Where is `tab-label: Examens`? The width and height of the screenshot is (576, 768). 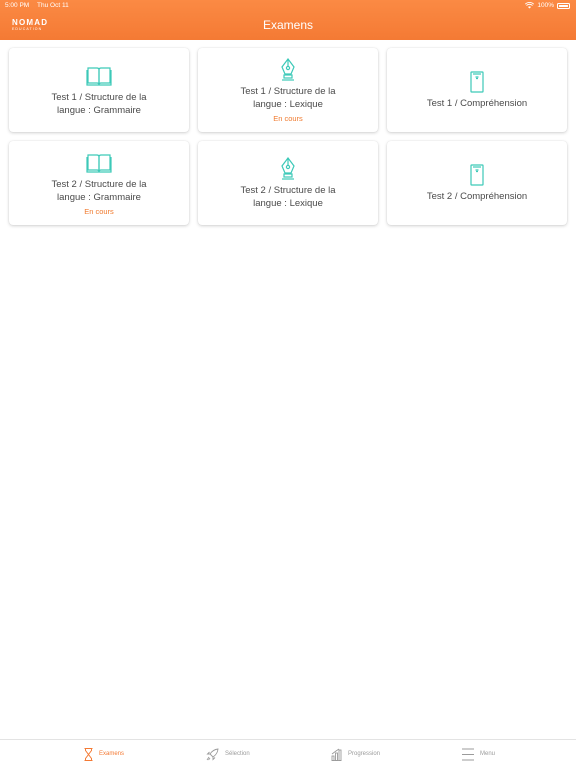
tab-label: Examens is located at coordinates (112, 754).